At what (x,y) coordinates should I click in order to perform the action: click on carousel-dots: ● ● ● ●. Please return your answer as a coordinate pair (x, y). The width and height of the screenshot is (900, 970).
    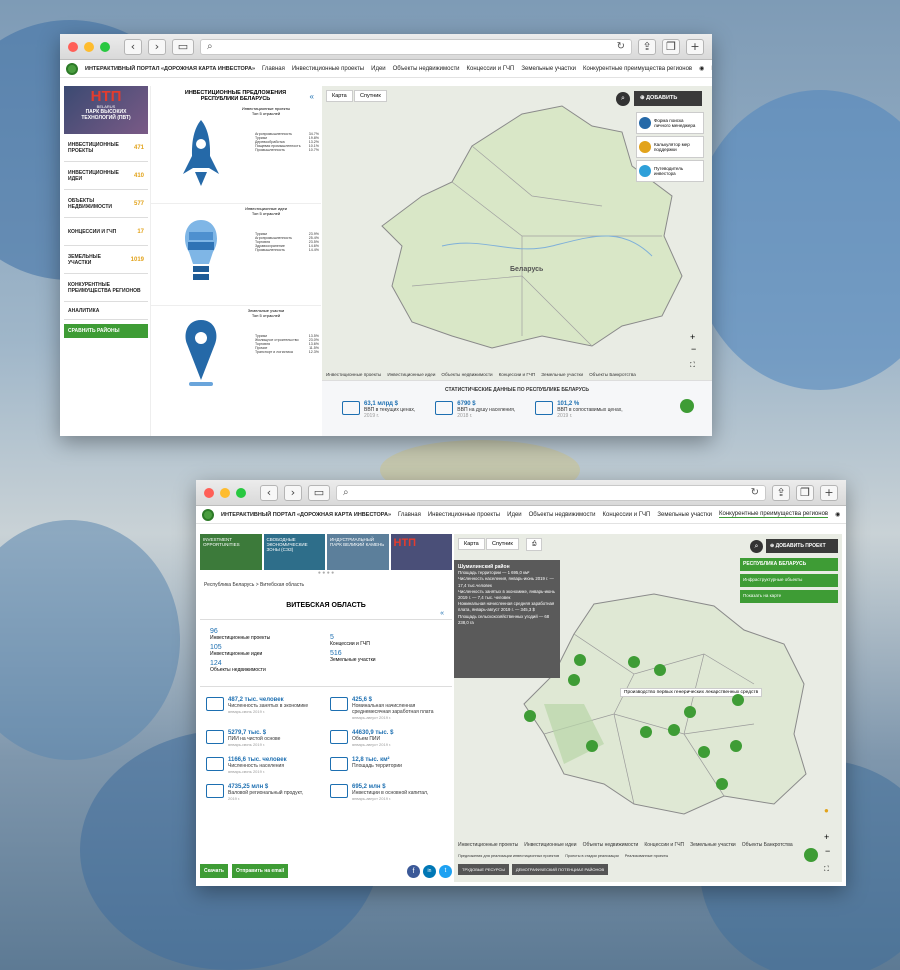
    Looking at the image, I should click on (326, 575).